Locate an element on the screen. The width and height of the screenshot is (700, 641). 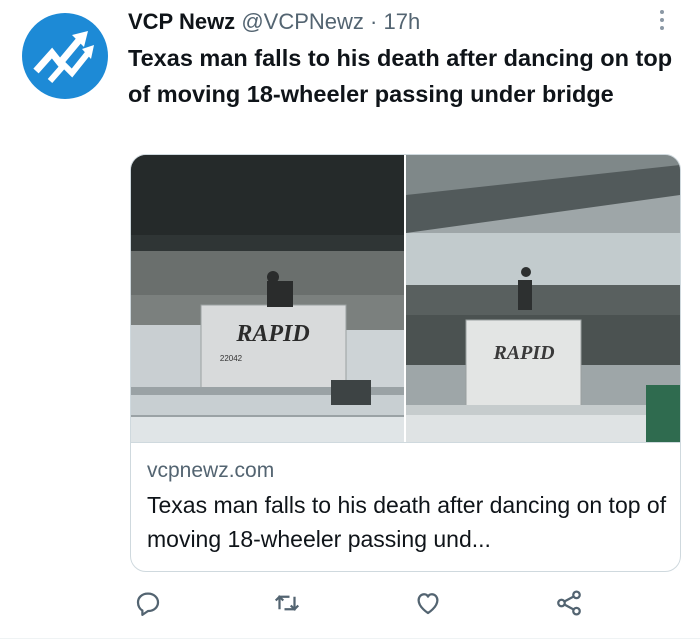
arrows-logo-icon is located at coordinates (63, 57).